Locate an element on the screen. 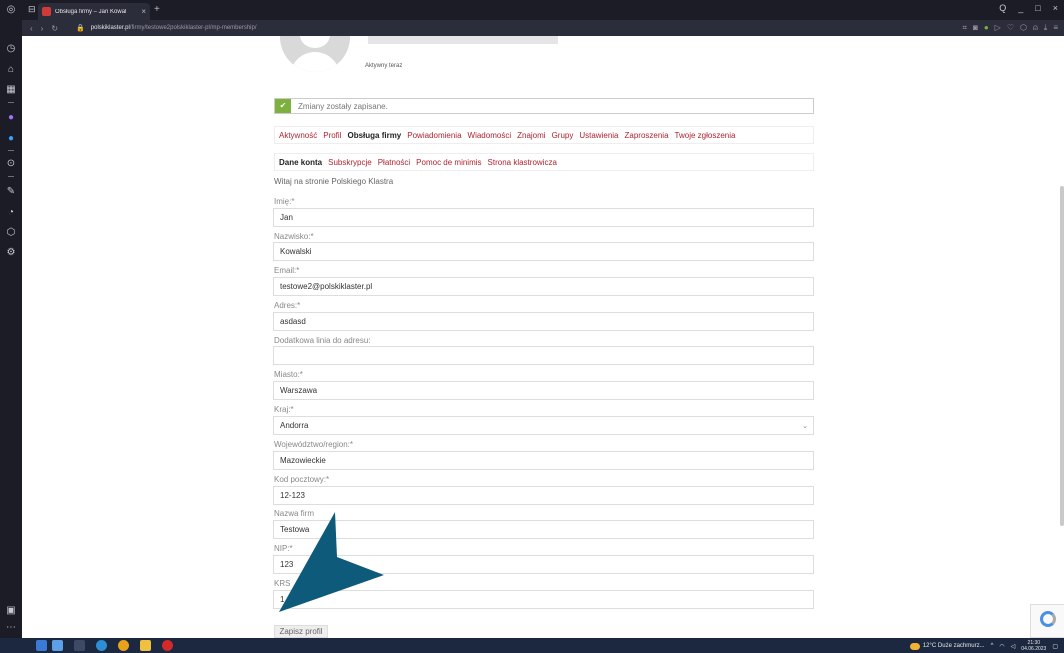 This screenshot has width=1064, height=653. play-icon: ▷ is located at coordinates (998, 28).